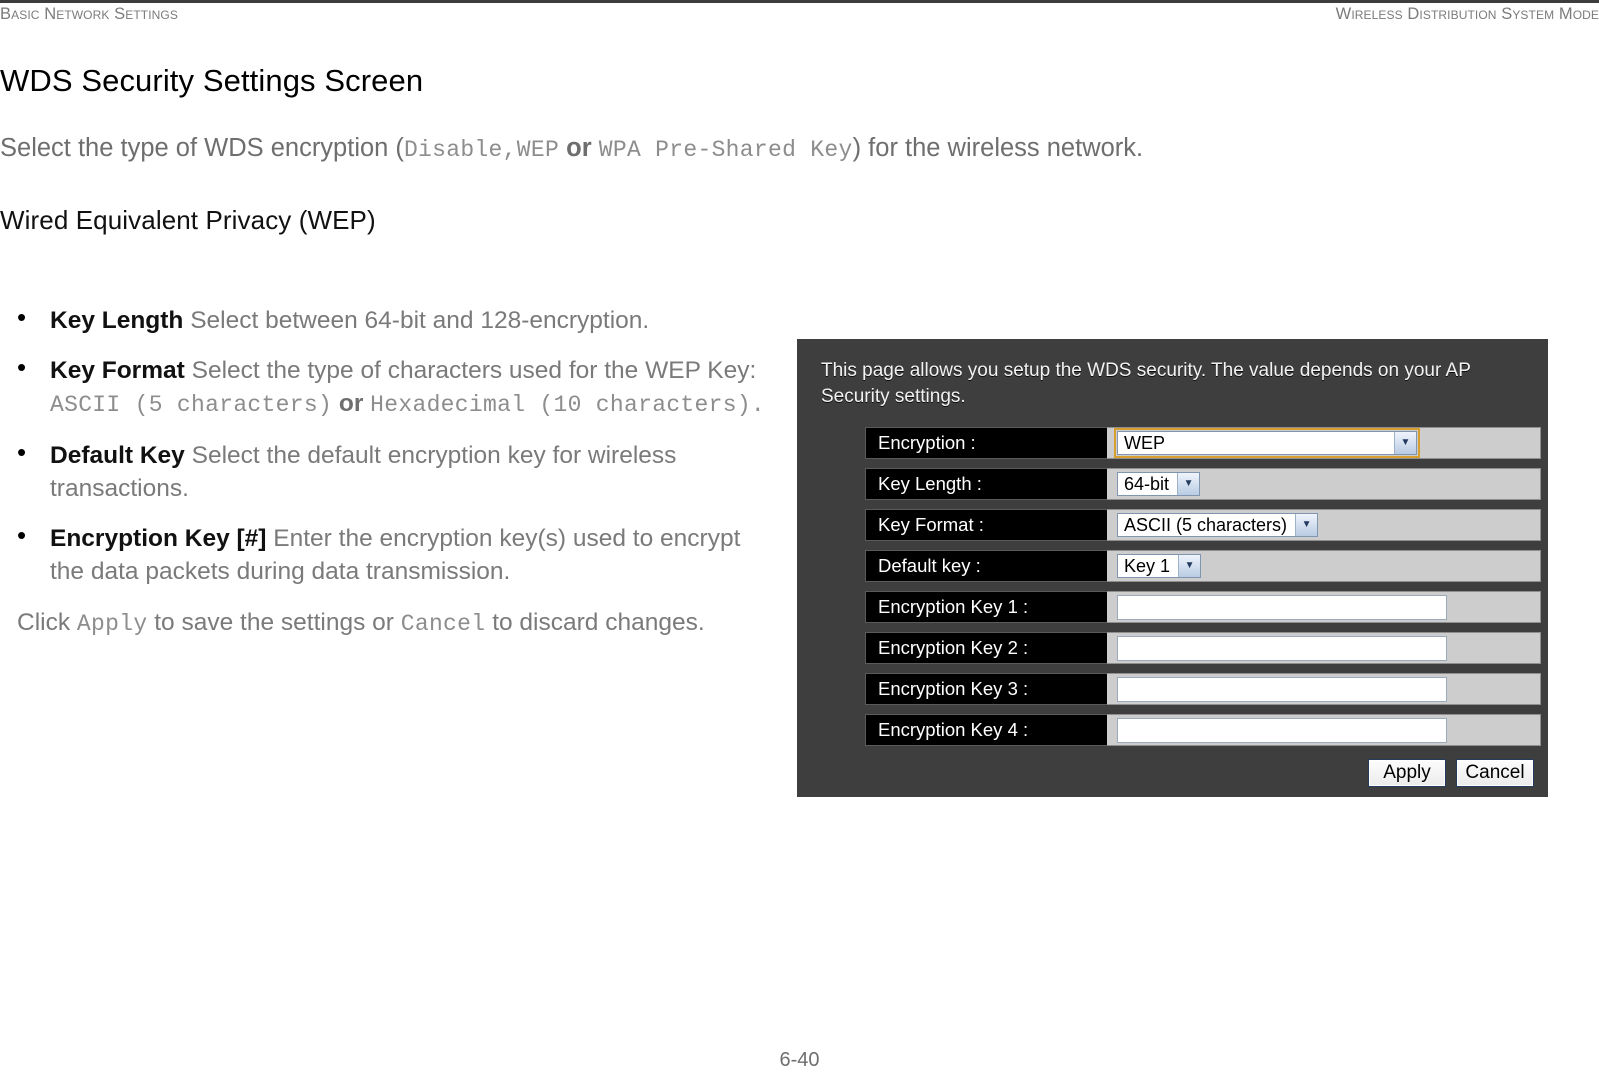  I want to click on form-row-encryption-key-3: Encryption Key 3 :, so click(1203, 689).